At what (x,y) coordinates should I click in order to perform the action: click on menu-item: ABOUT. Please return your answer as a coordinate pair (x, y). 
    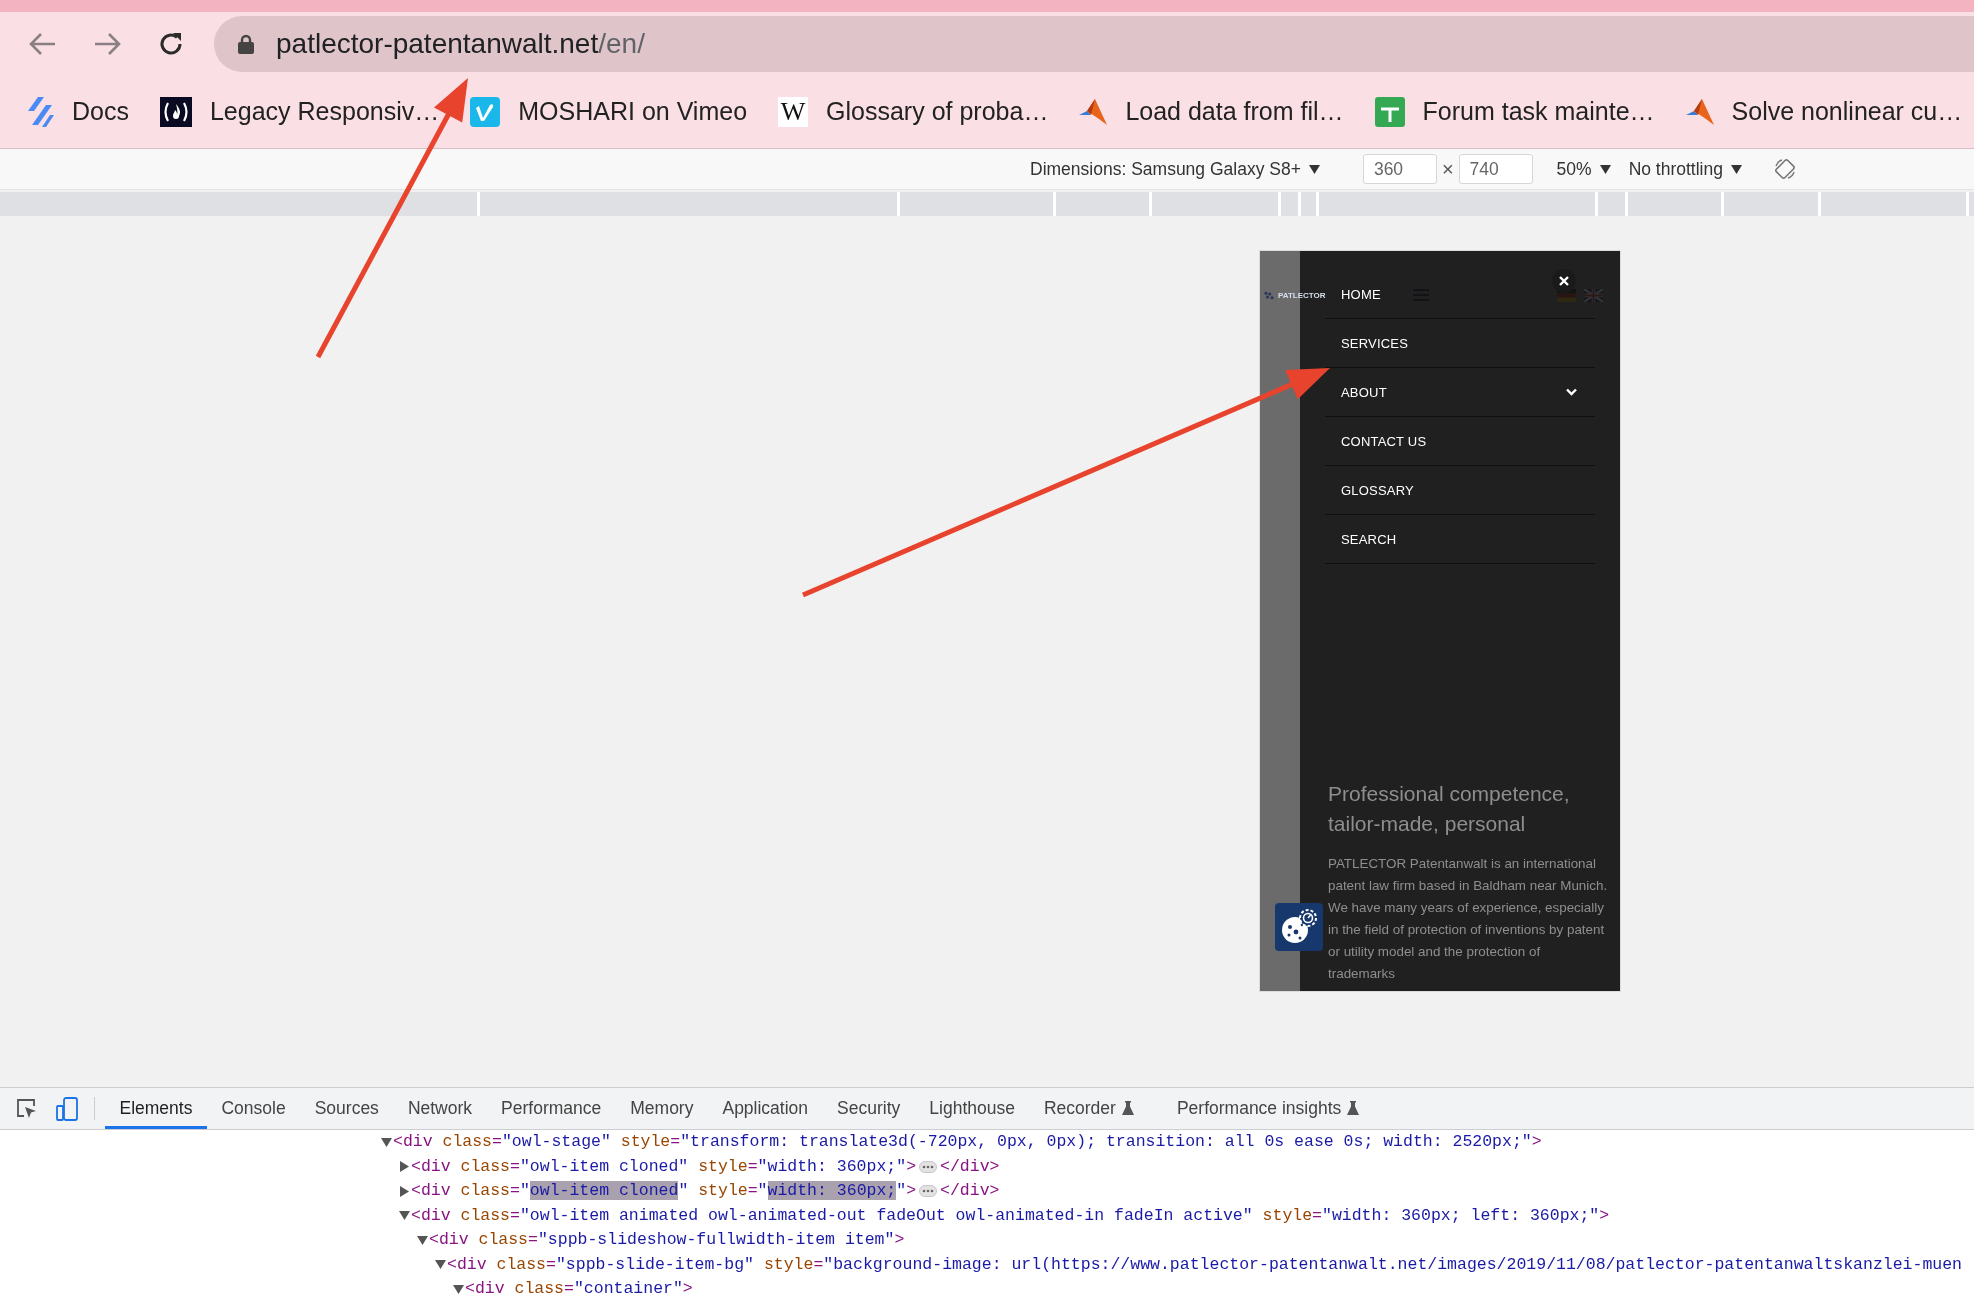
    Looking at the image, I should click on (1460, 392).